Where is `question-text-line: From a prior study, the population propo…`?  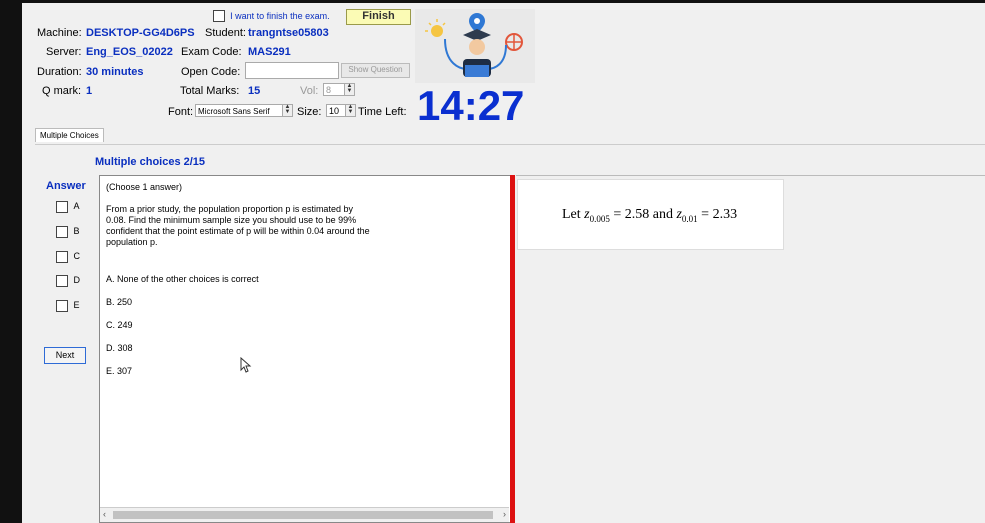
question-text-line: From a prior study, the population propo… is located at coordinates (229, 209).